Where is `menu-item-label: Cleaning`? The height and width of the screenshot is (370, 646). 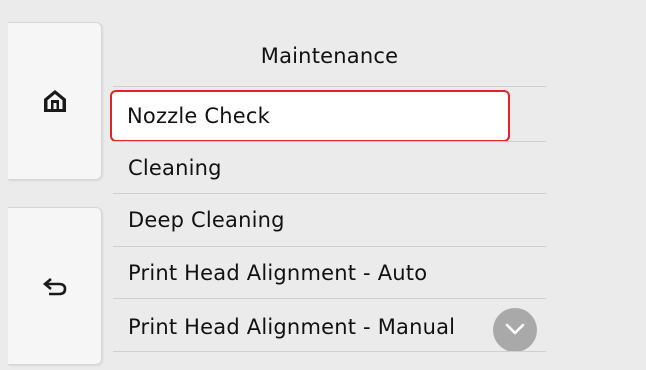
menu-item-label: Cleaning is located at coordinates (175, 167).